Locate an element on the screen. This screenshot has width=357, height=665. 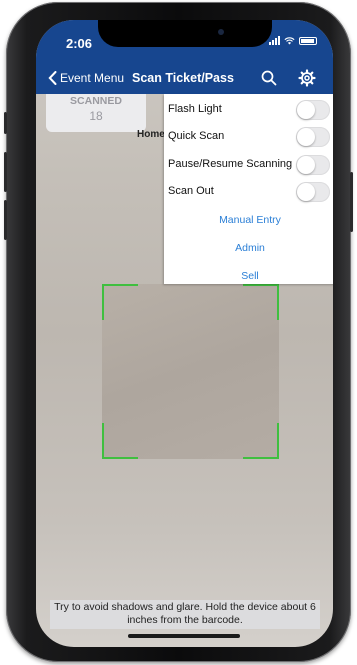
menu-item-flash-light: Flash Light is located at coordinates (248, 109).